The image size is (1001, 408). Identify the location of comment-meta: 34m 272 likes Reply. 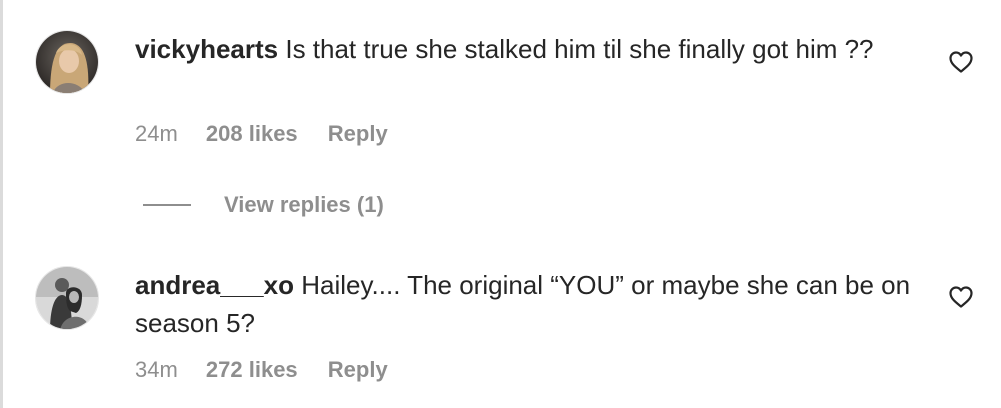
(261, 370).